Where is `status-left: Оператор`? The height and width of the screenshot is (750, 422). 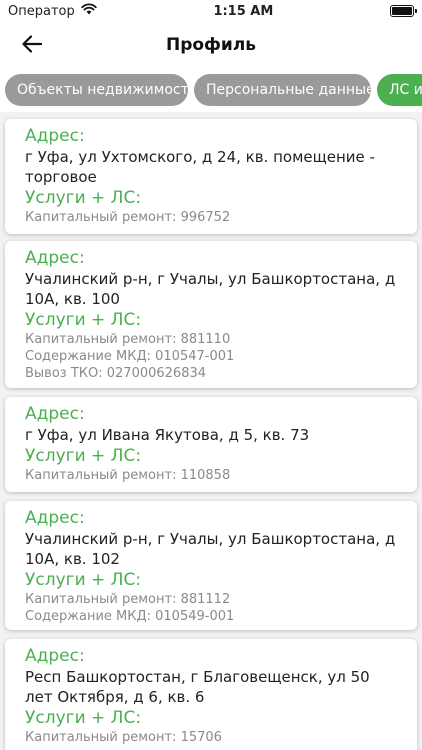 status-left: Оператор is located at coordinates (52, 11).